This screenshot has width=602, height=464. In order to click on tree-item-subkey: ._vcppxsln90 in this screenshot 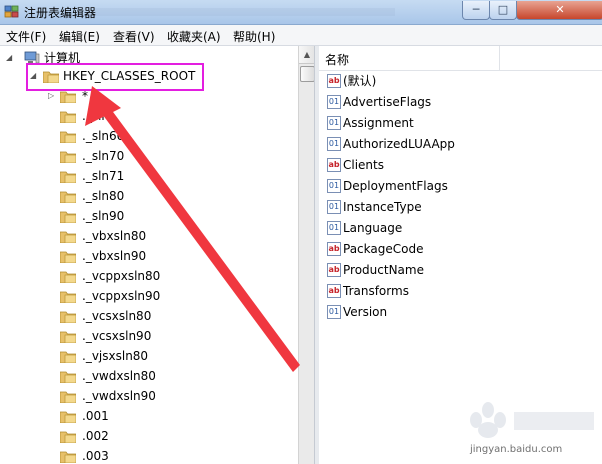, I will do `click(168, 296)`.